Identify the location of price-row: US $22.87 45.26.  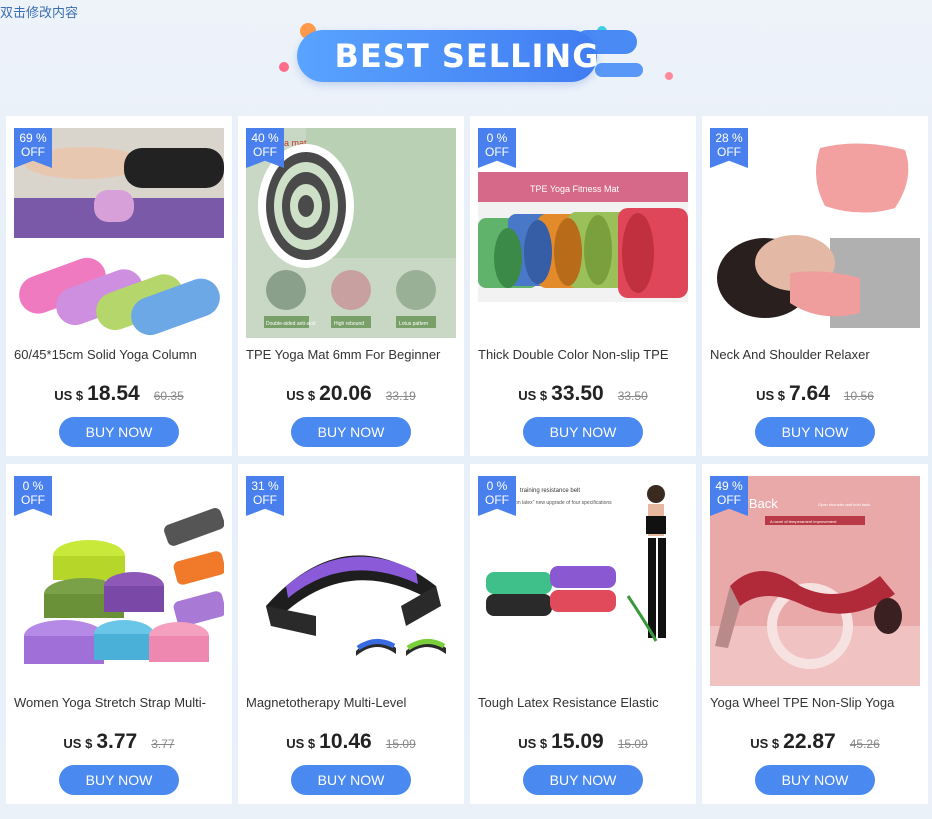
(815, 742).